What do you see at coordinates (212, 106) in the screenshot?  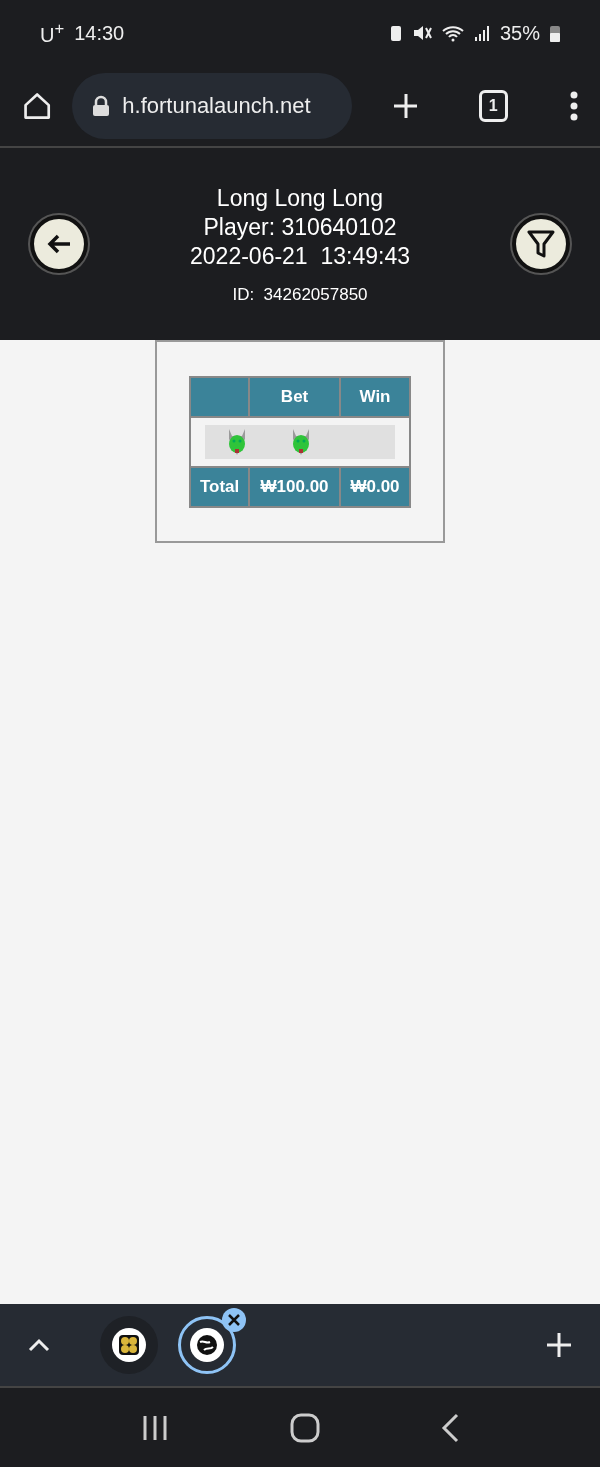 I see `url-bar: h.fortunalaunch.net` at bounding box center [212, 106].